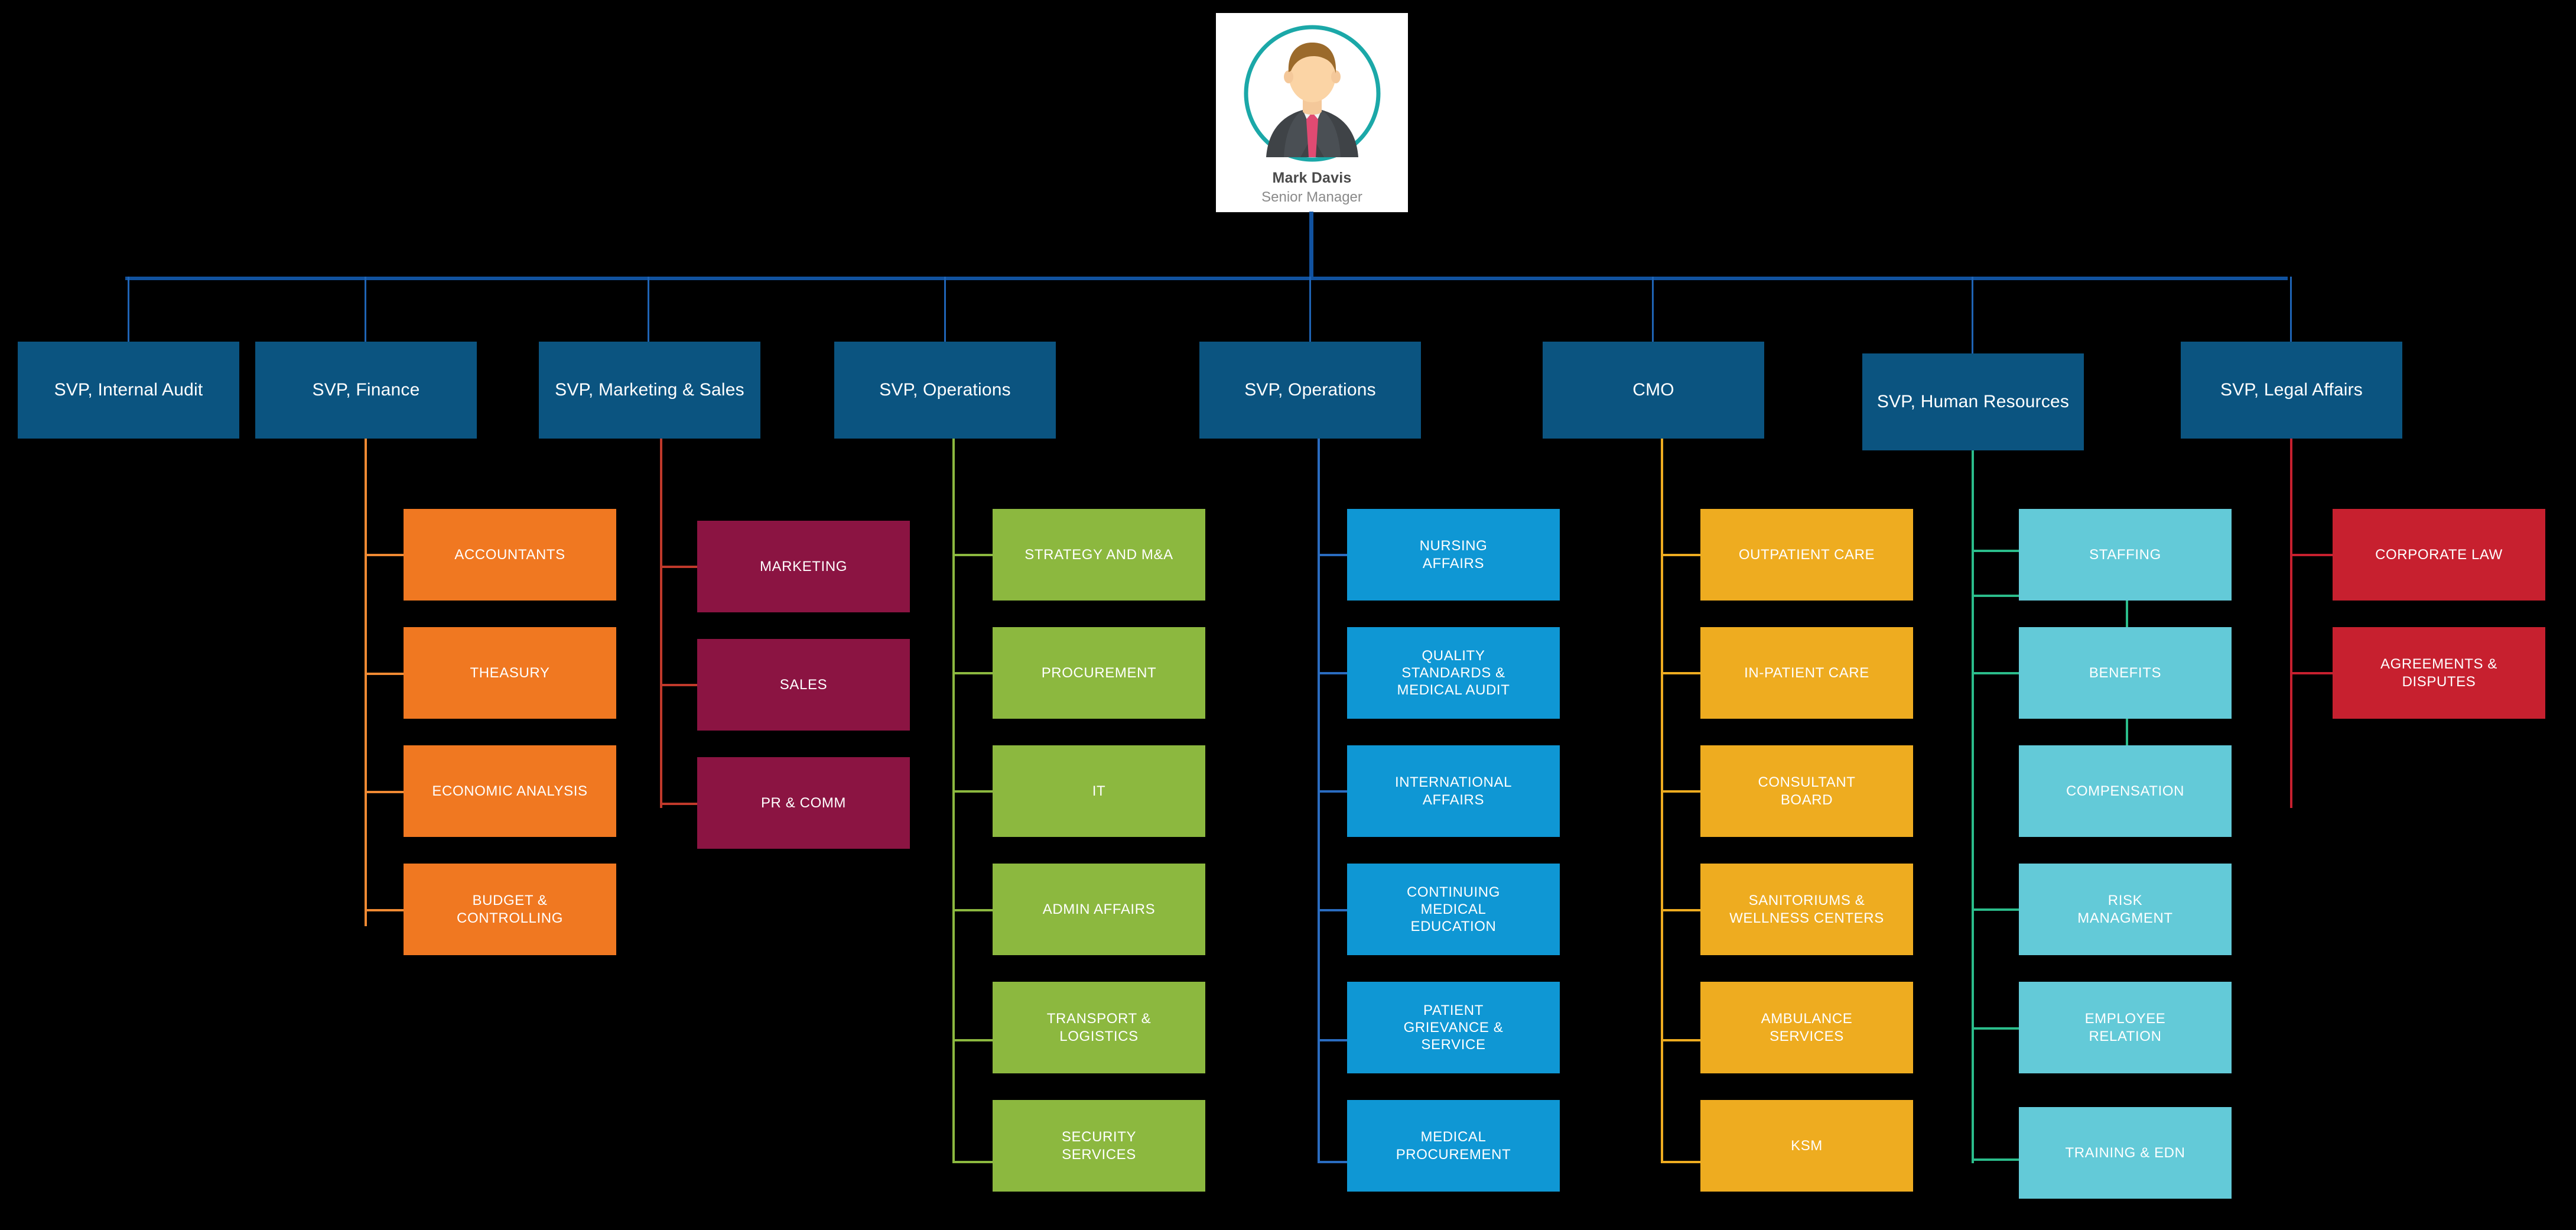  Describe the element at coordinates (1312, 178) in the screenshot. I see `root-person-name: Mark Davis` at that location.